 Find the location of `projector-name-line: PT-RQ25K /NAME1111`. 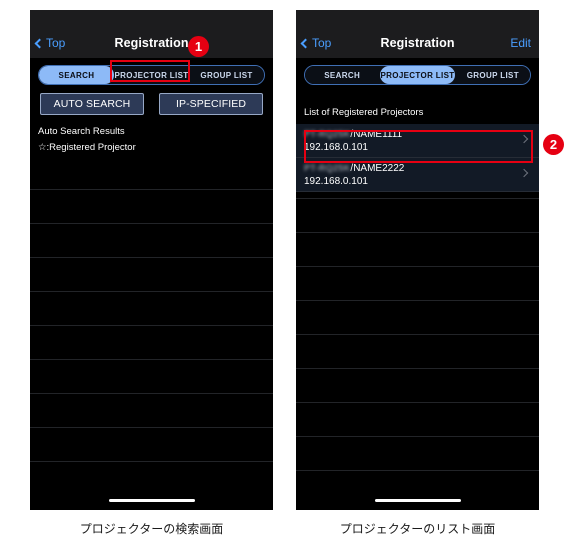

projector-name-line: PT-RQ25K /NAME1111 is located at coordinates (417, 134).